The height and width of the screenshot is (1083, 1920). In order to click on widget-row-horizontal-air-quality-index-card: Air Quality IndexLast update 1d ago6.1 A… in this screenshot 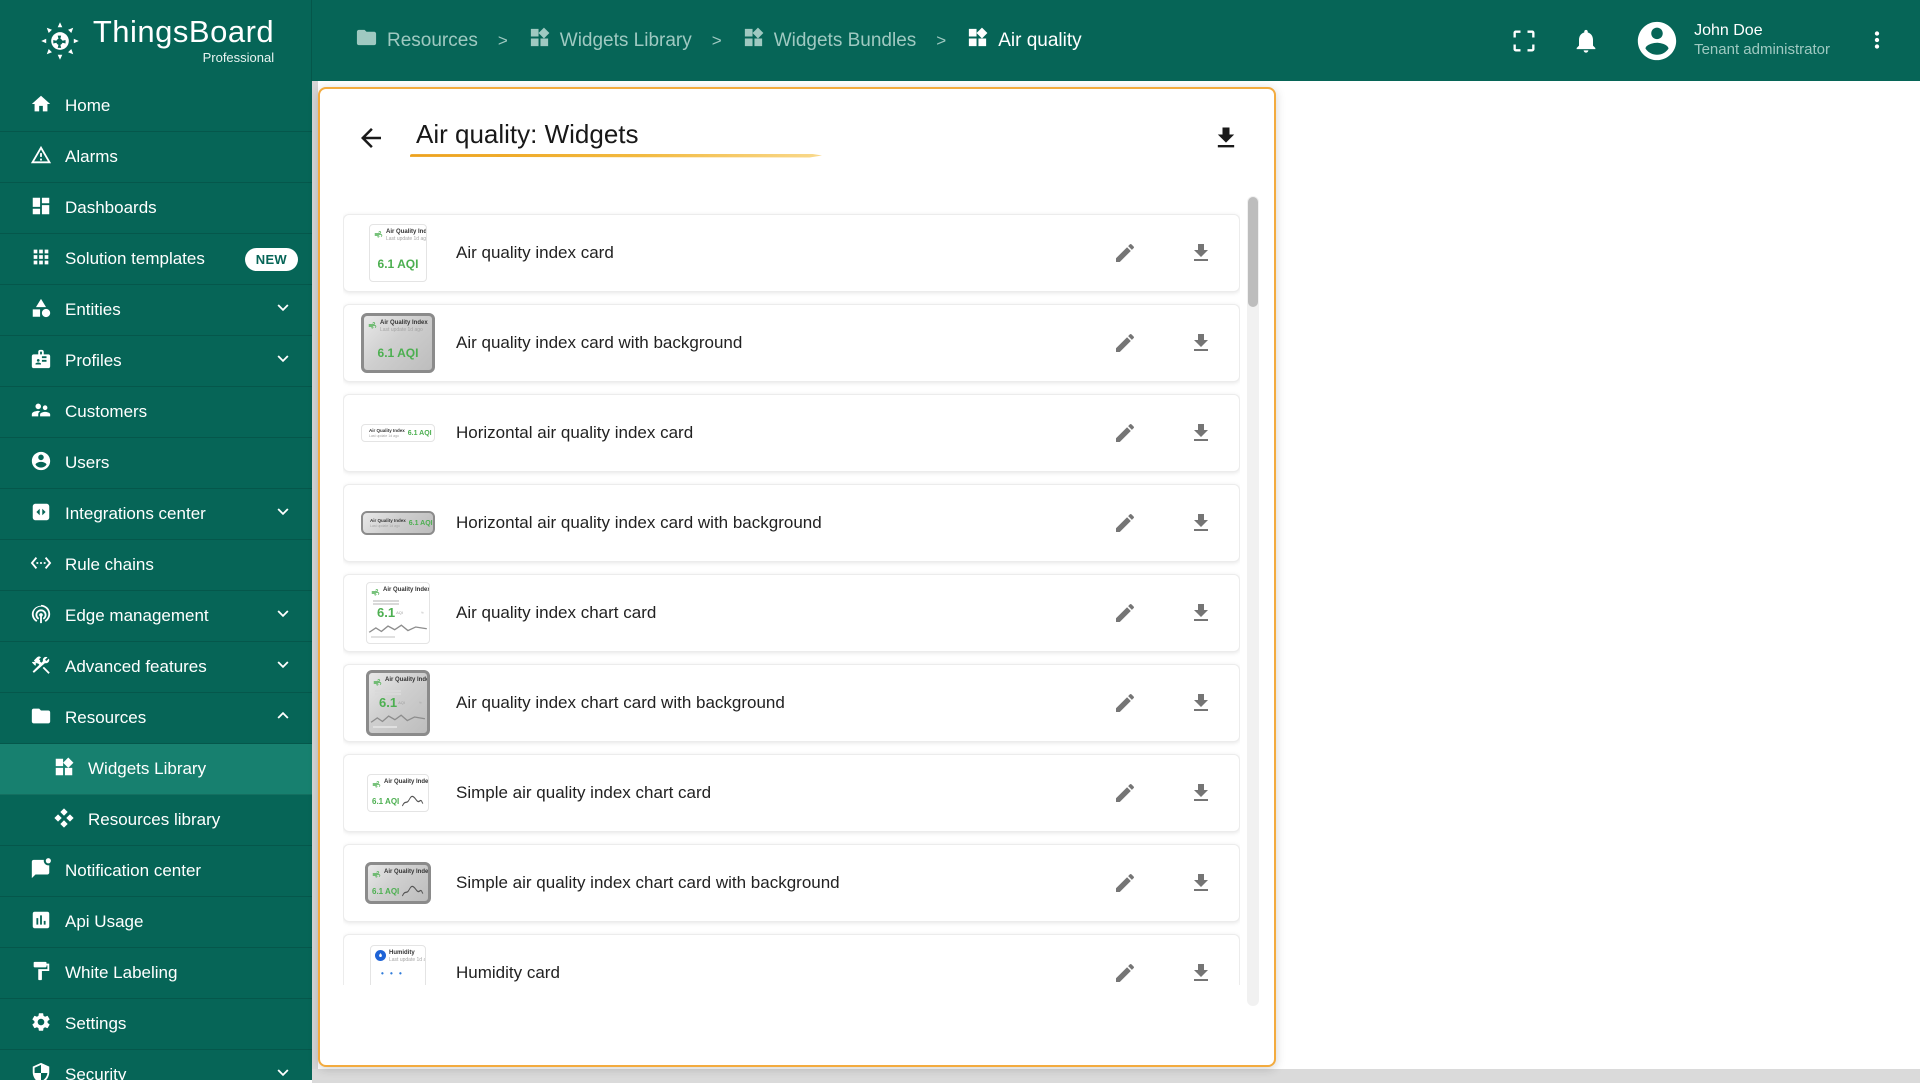, I will do `click(791, 433)`.